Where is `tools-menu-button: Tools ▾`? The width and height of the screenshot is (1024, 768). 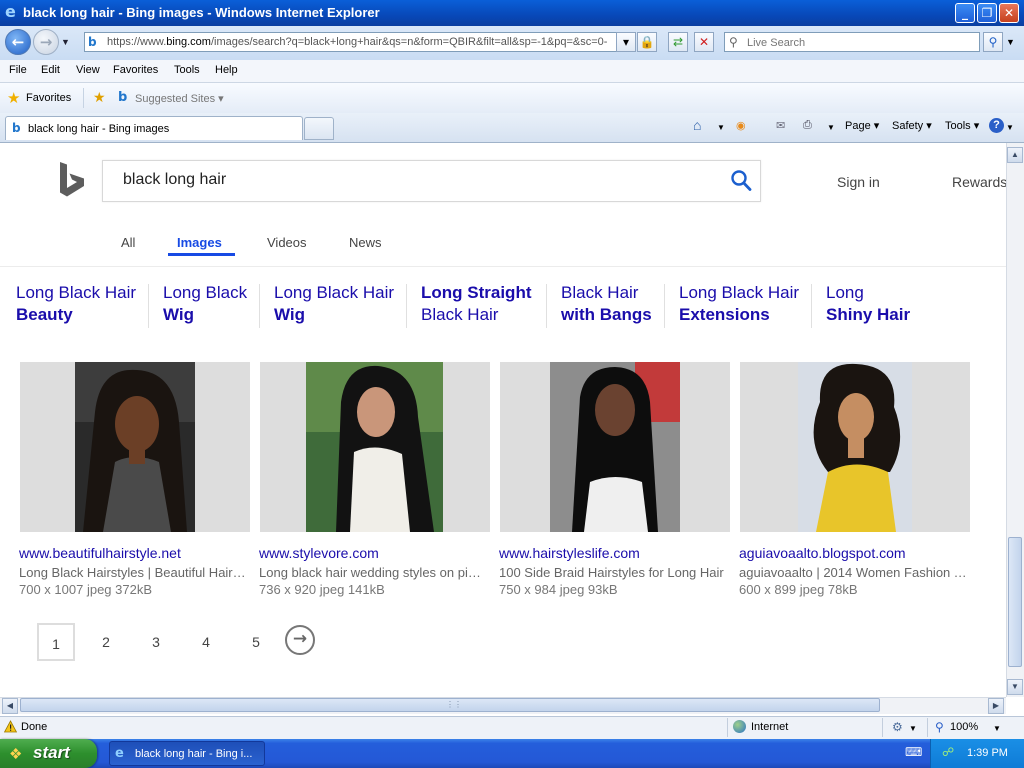 tools-menu-button: Tools ▾ is located at coordinates (962, 125).